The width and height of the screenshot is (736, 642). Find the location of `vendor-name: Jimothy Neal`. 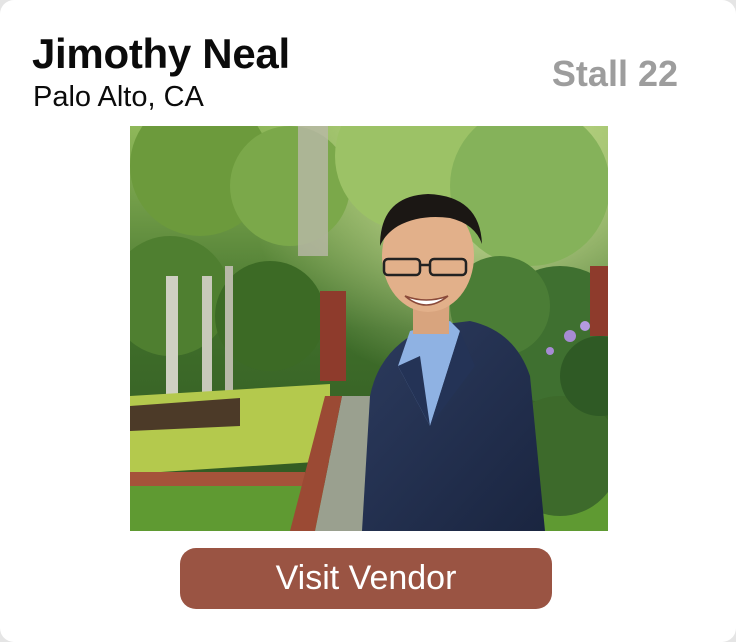

vendor-name: Jimothy Neal is located at coordinates (161, 53).